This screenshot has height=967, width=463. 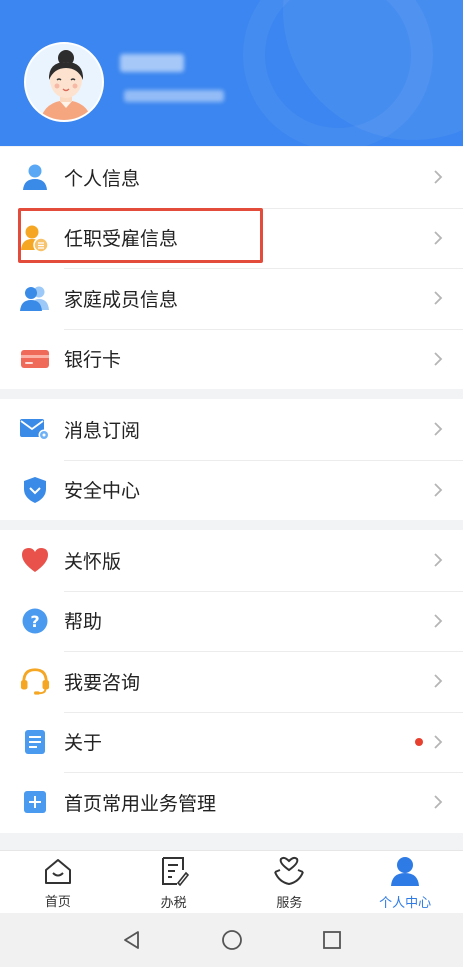 I want to click on menu-item-label: 银行卡, so click(x=93, y=360).